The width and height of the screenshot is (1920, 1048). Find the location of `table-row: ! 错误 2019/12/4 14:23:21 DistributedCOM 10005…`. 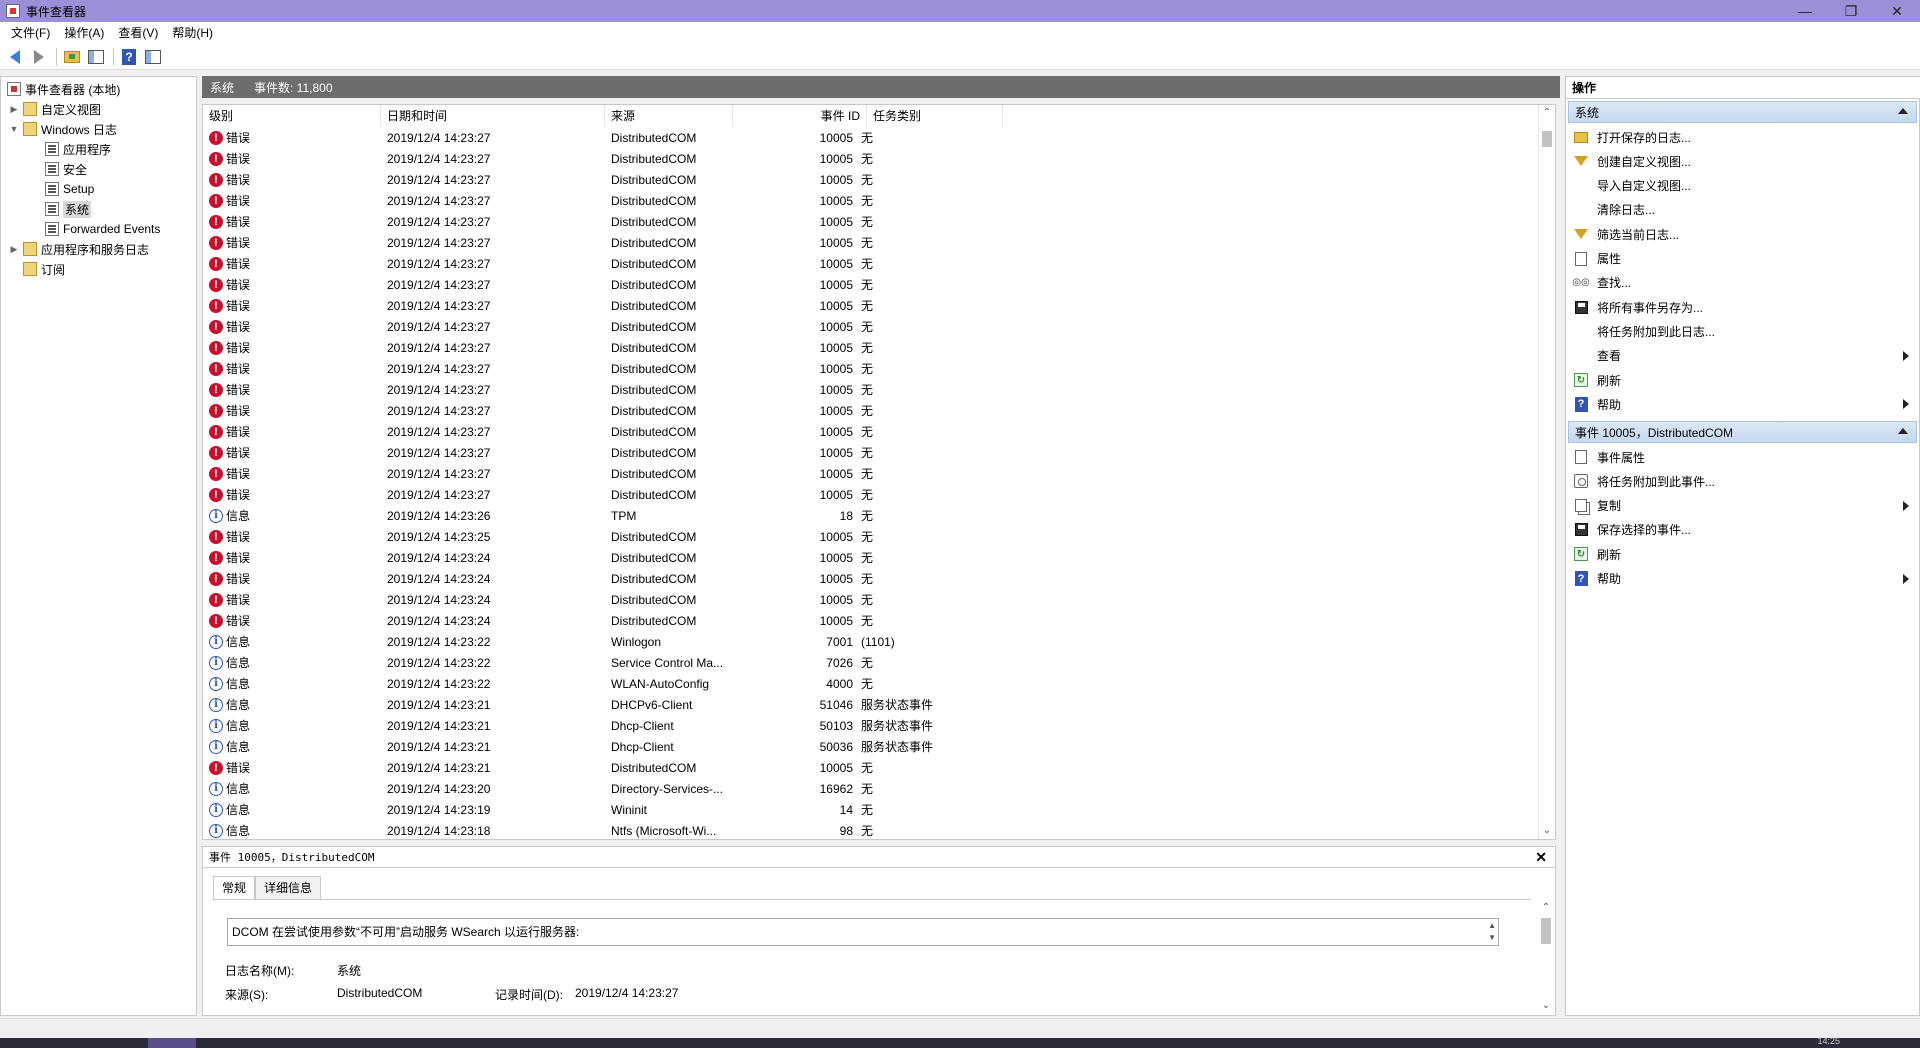

table-row: ! 错误 2019/12/4 14:23:21 DistributedCOM 10005… is located at coordinates (871, 767).